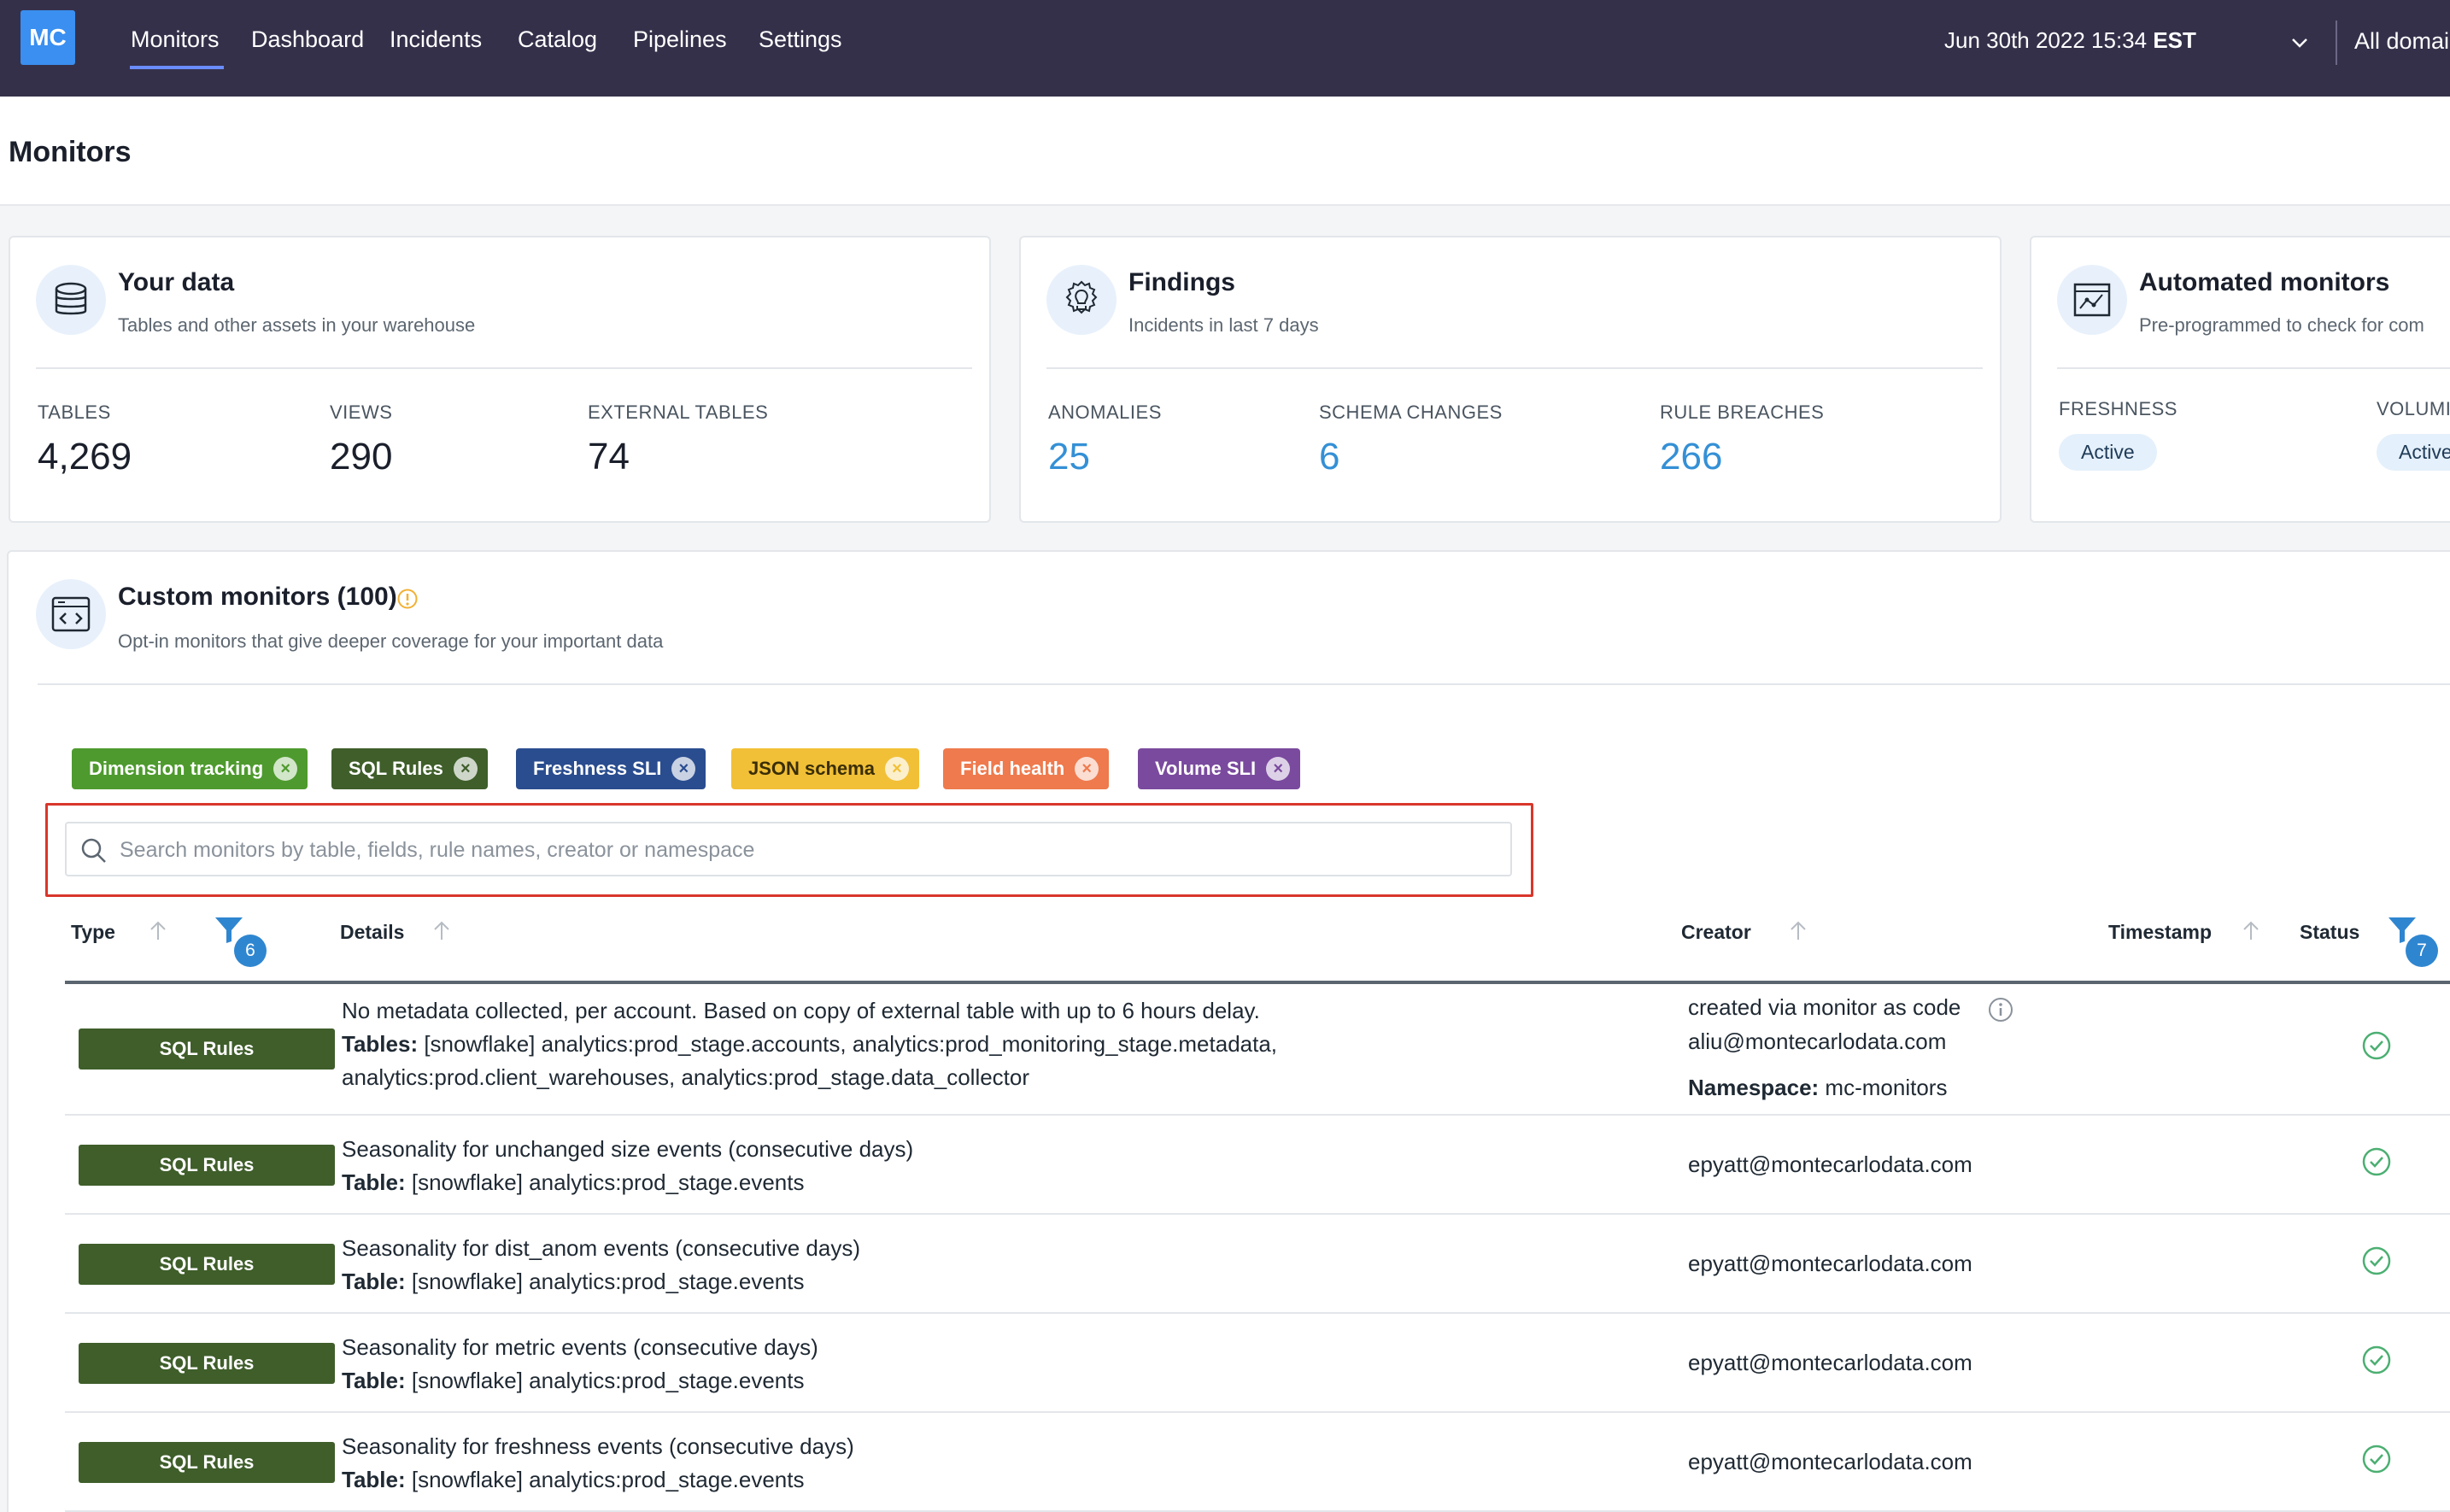 Image resolution: width=2450 pixels, height=1512 pixels. What do you see at coordinates (1691, 457) in the screenshot?
I see `stat-value-rule-breaches: 266` at bounding box center [1691, 457].